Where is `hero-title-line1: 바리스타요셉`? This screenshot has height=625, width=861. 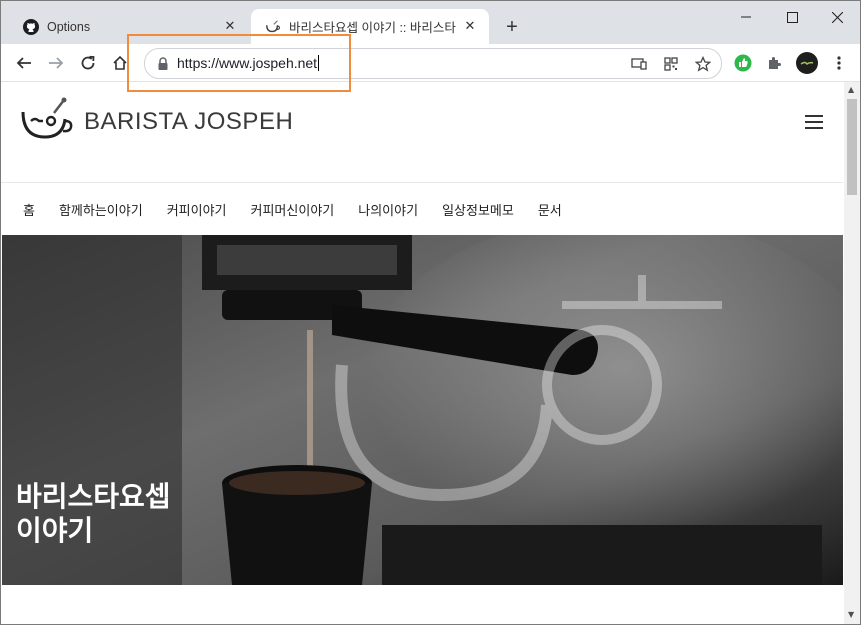
hero-title-line1: 바리스타요셉 is located at coordinates (93, 496).